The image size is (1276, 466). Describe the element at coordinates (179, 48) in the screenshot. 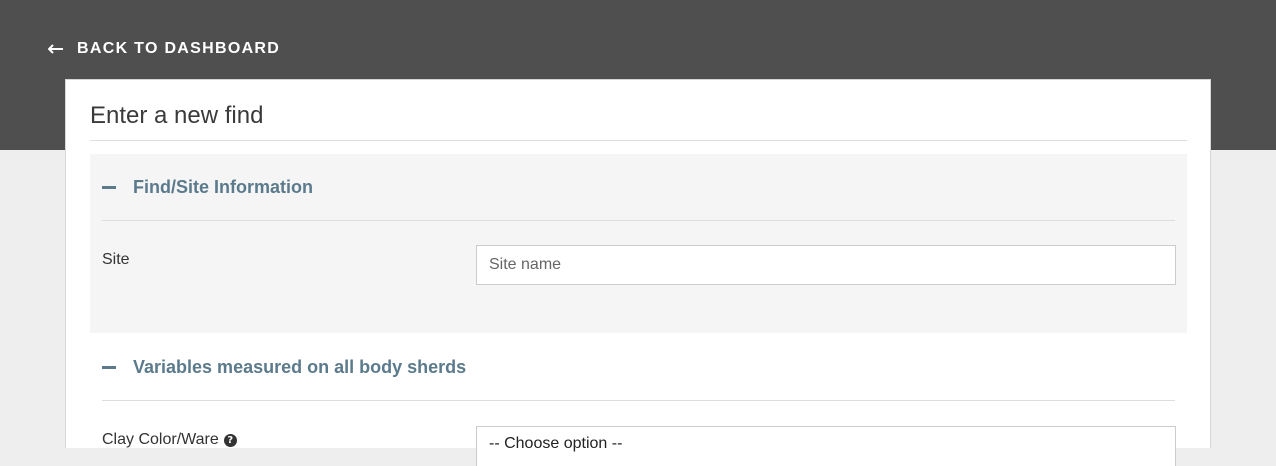

I see `back-link-label: BACK TO DASHBOARD` at that location.